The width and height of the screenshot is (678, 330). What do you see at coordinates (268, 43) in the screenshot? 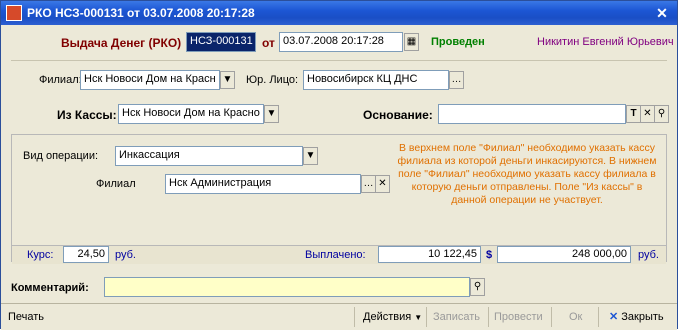
I see `date-label: от` at bounding box center [268, 43].